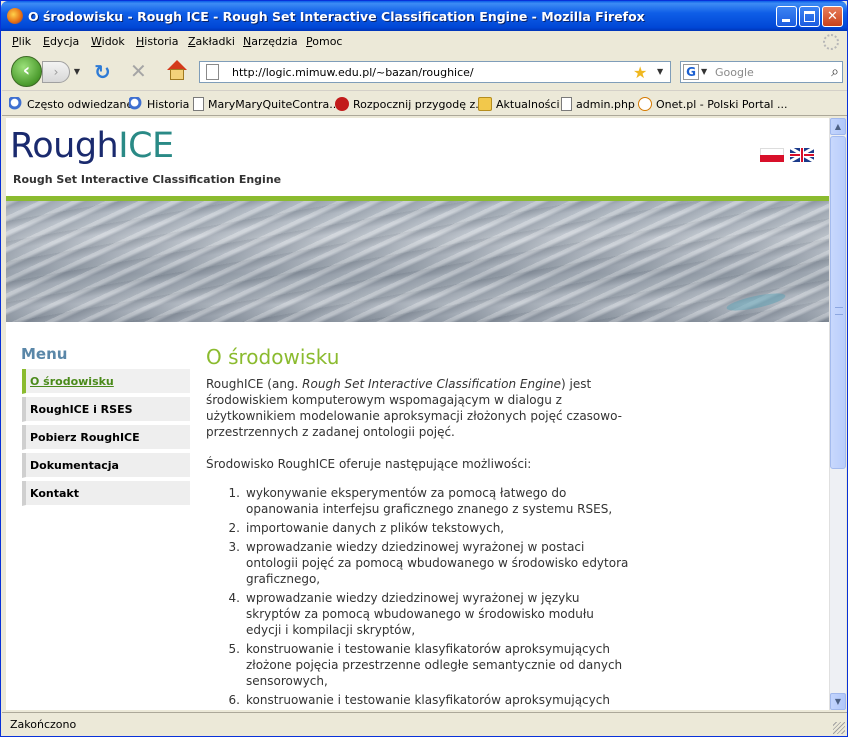 This screenshot has width=848, height=737. What do you see at coordinates (234, 598) in the screenshot?
I see `list-number: 4.` at bounding box center [234, 598].